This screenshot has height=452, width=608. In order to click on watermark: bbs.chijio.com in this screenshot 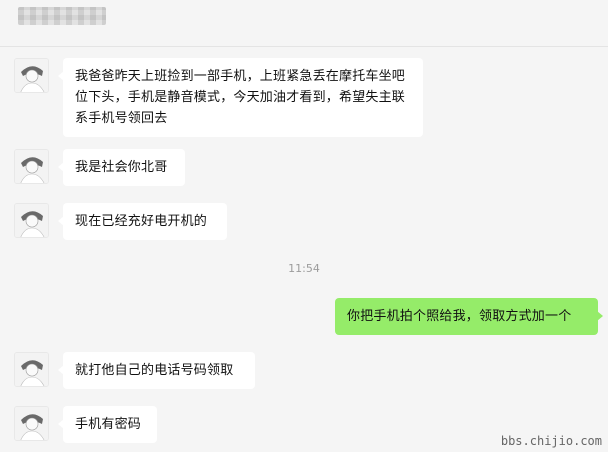, I will do `click(551, 441)`.